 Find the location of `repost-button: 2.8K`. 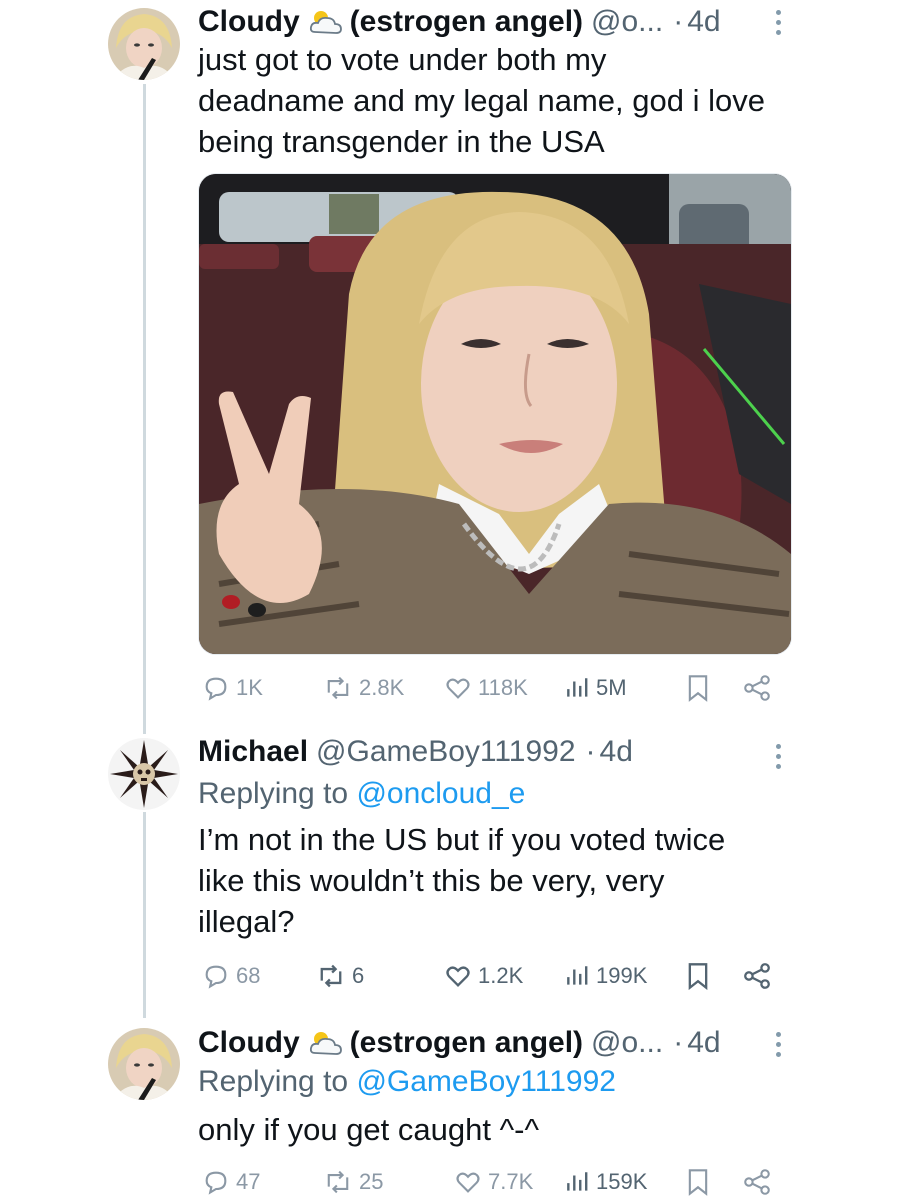

repost-button: 2.8K is located at coordinates (363, 688).